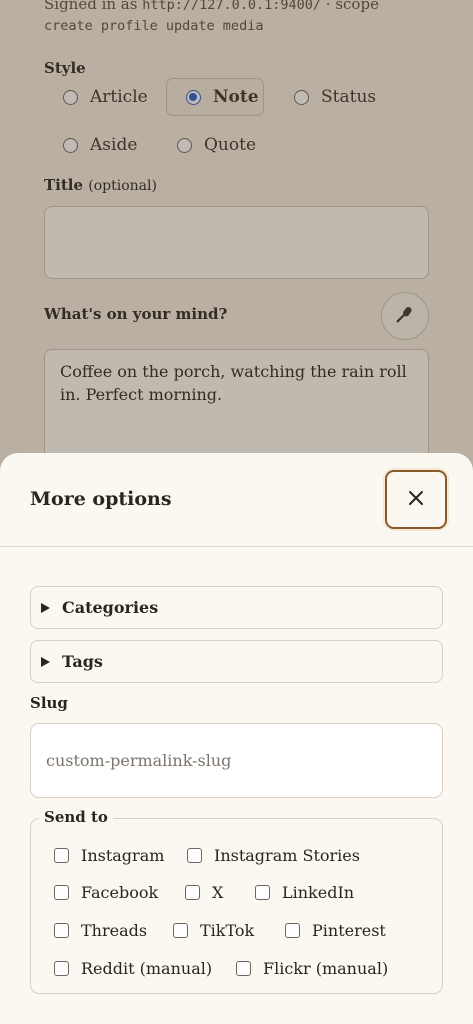  What do you see at coordinates (304, 892) in the screenshot?
I see `send-to-linkedin: LinkedIn` at bounding box center [304, 892].